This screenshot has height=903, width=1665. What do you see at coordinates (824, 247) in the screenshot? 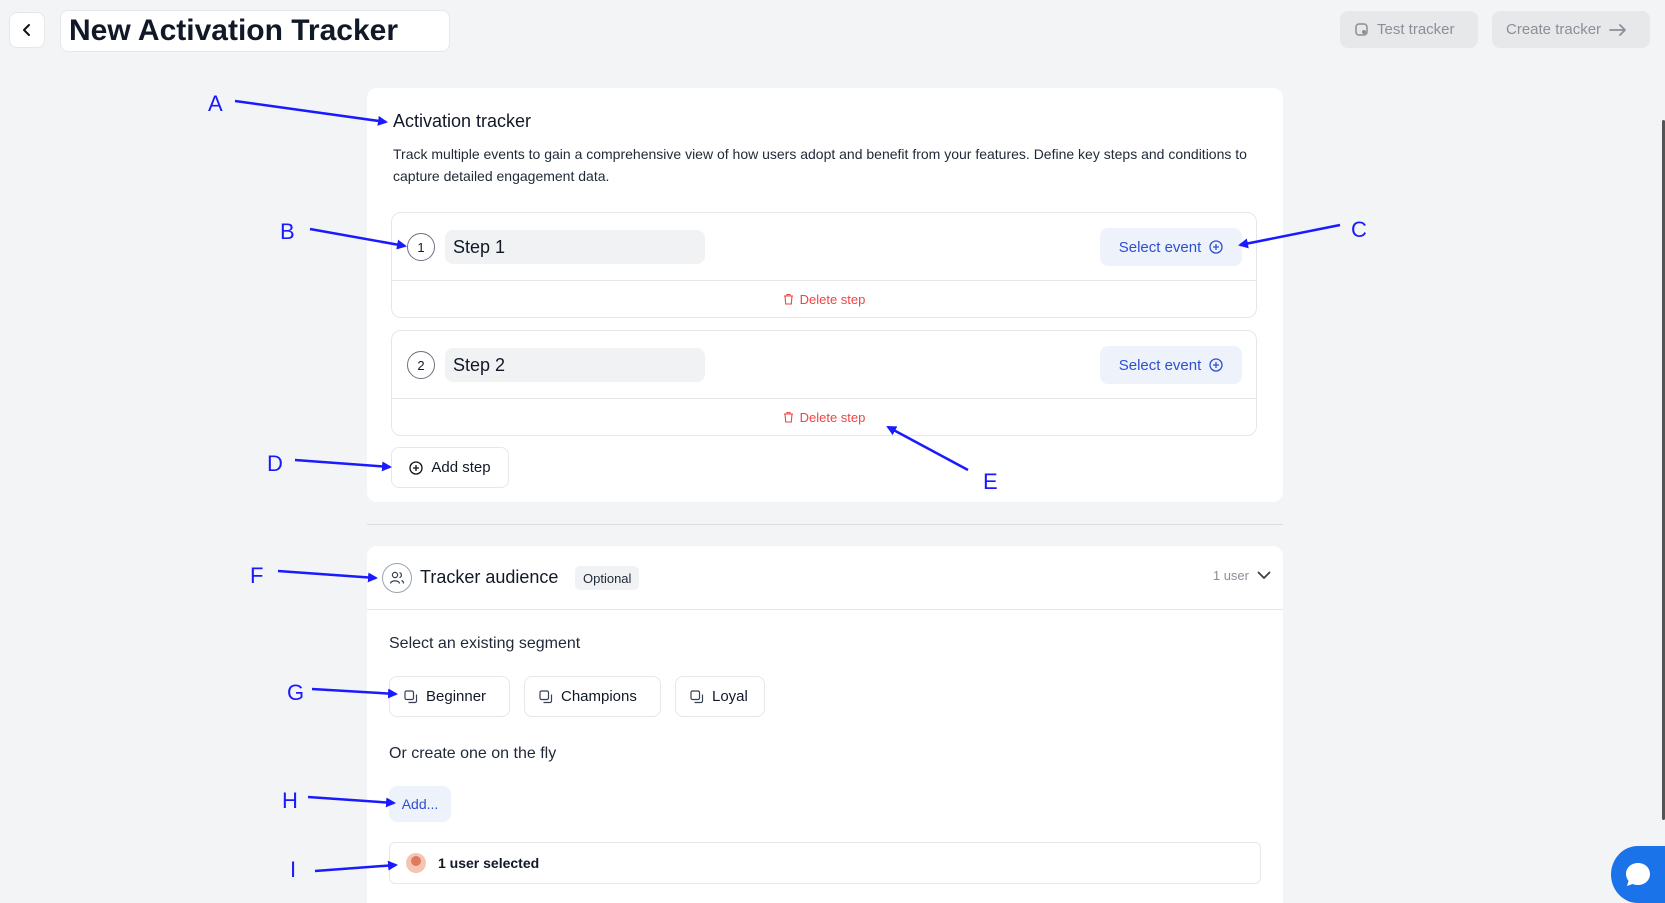
I see `step-header: 1 Step 1 Select event` at bounding box center [824, 247].